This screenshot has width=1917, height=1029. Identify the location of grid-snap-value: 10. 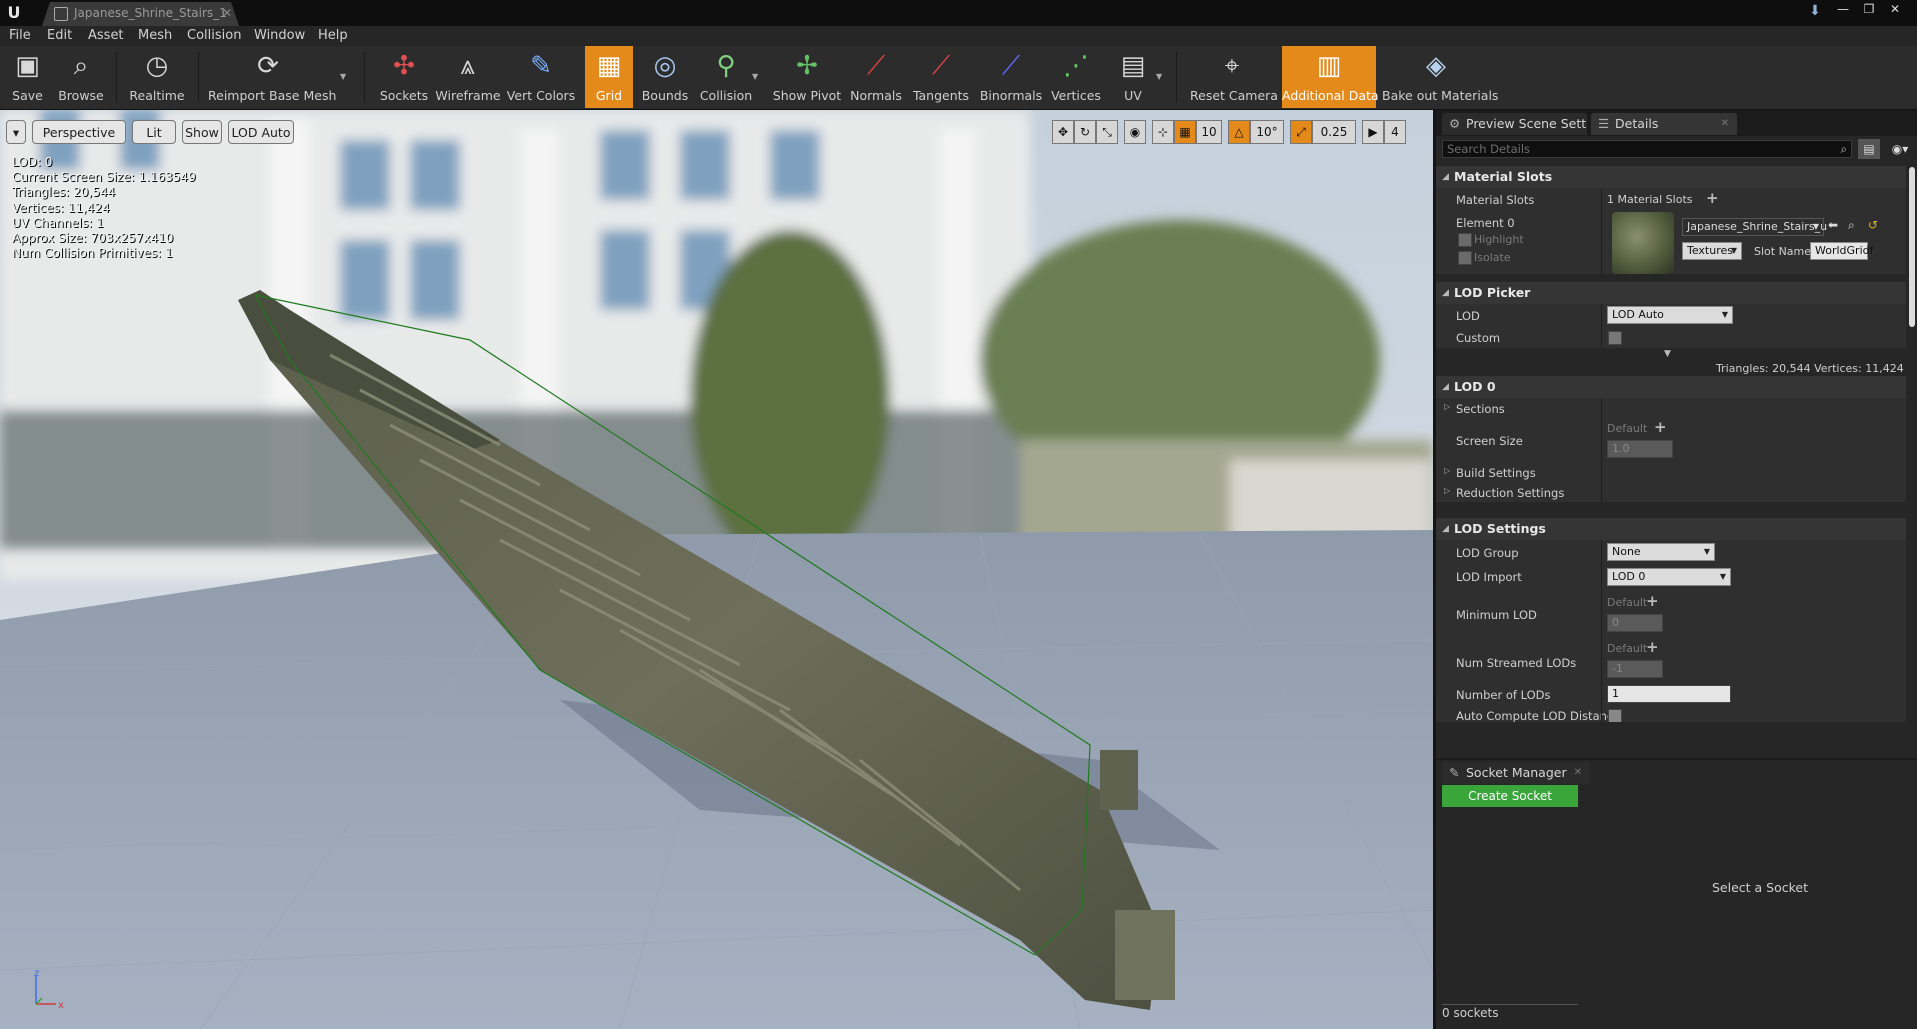
(1209, 132).